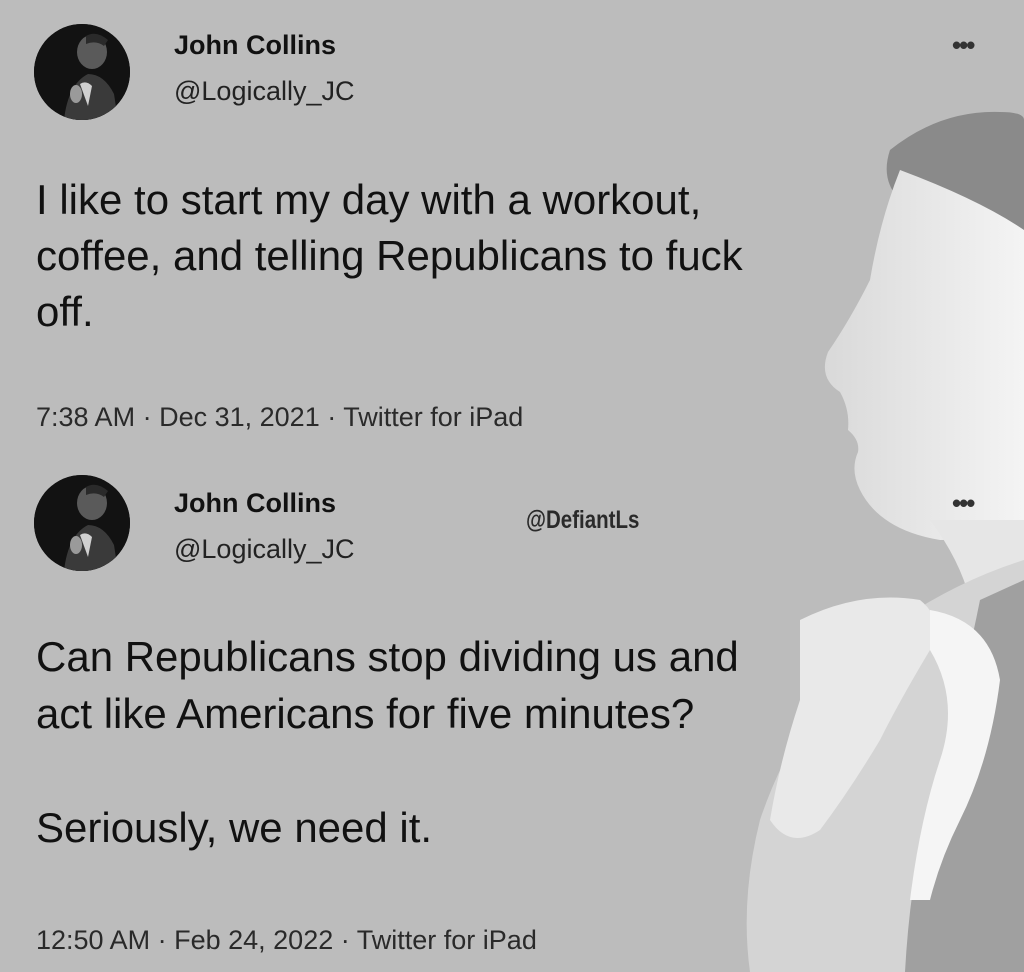  I want to click on avatar, so click(82, 523).